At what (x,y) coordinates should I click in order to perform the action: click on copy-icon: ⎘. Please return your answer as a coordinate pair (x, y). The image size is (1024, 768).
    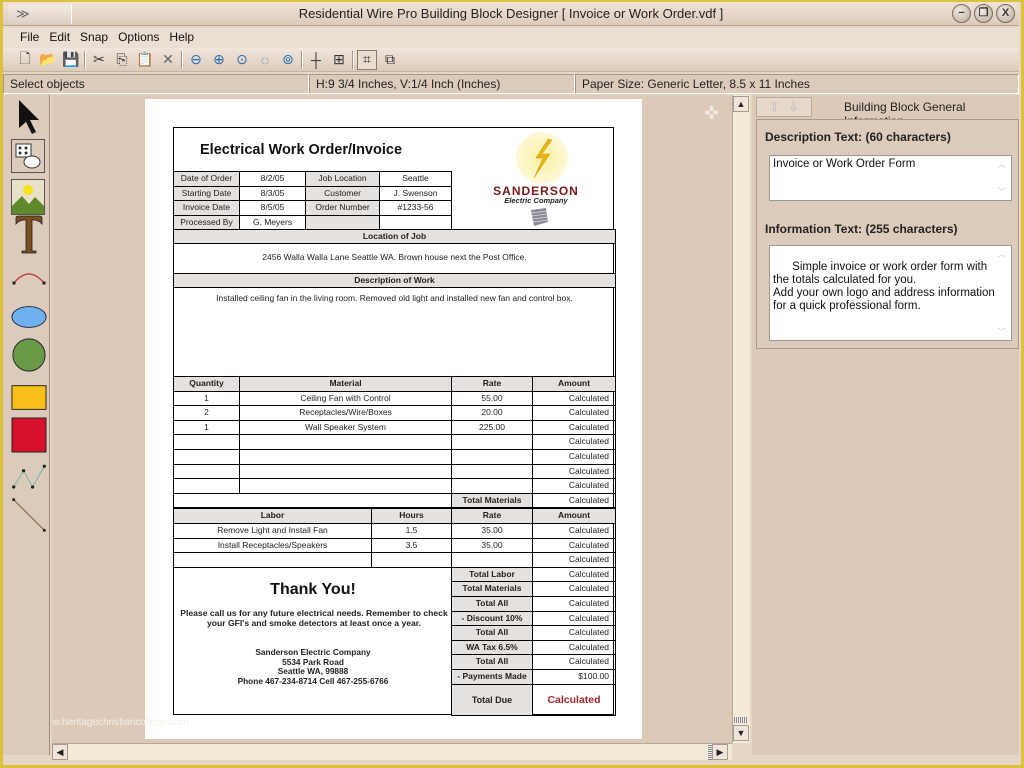
    Looking at the image, I should click on (122, 60).